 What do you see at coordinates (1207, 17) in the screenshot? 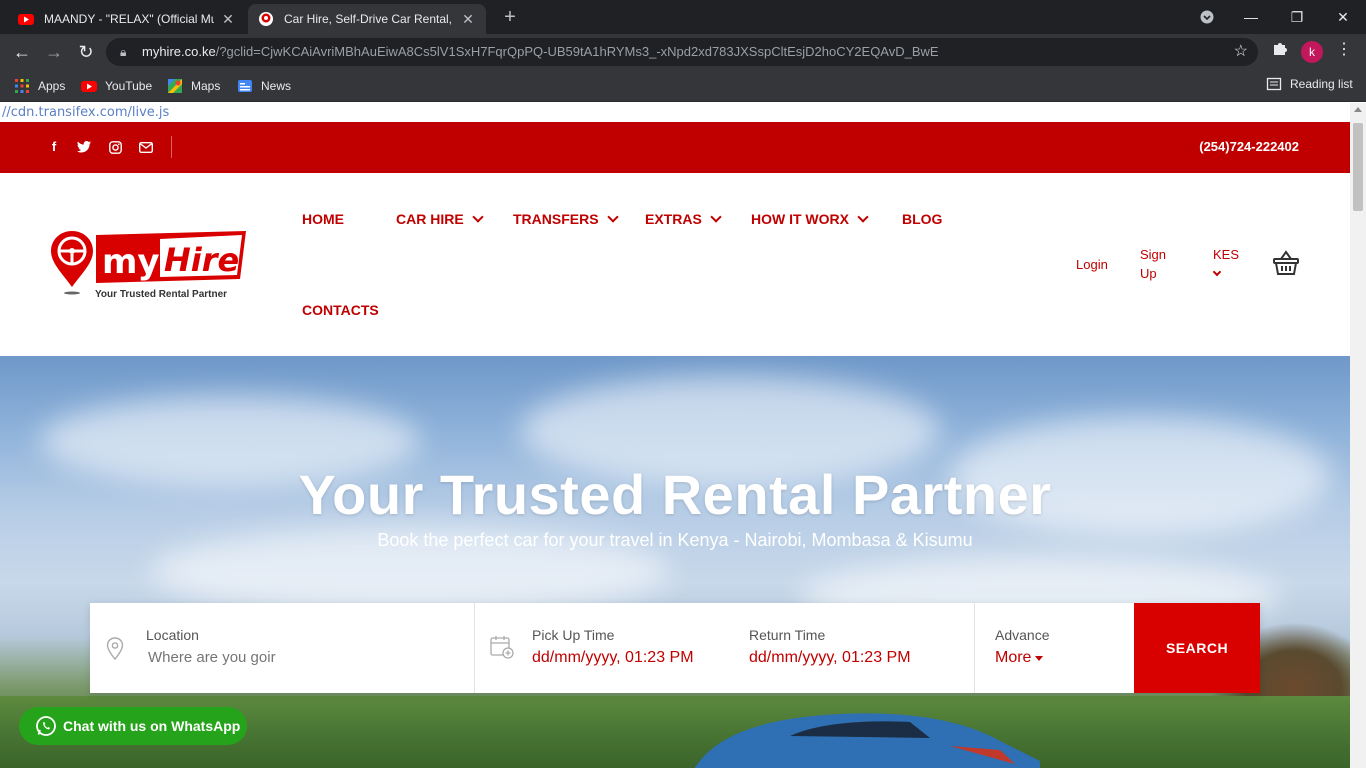
I see `tab-search-icon` at bounding box center [1207, 17].